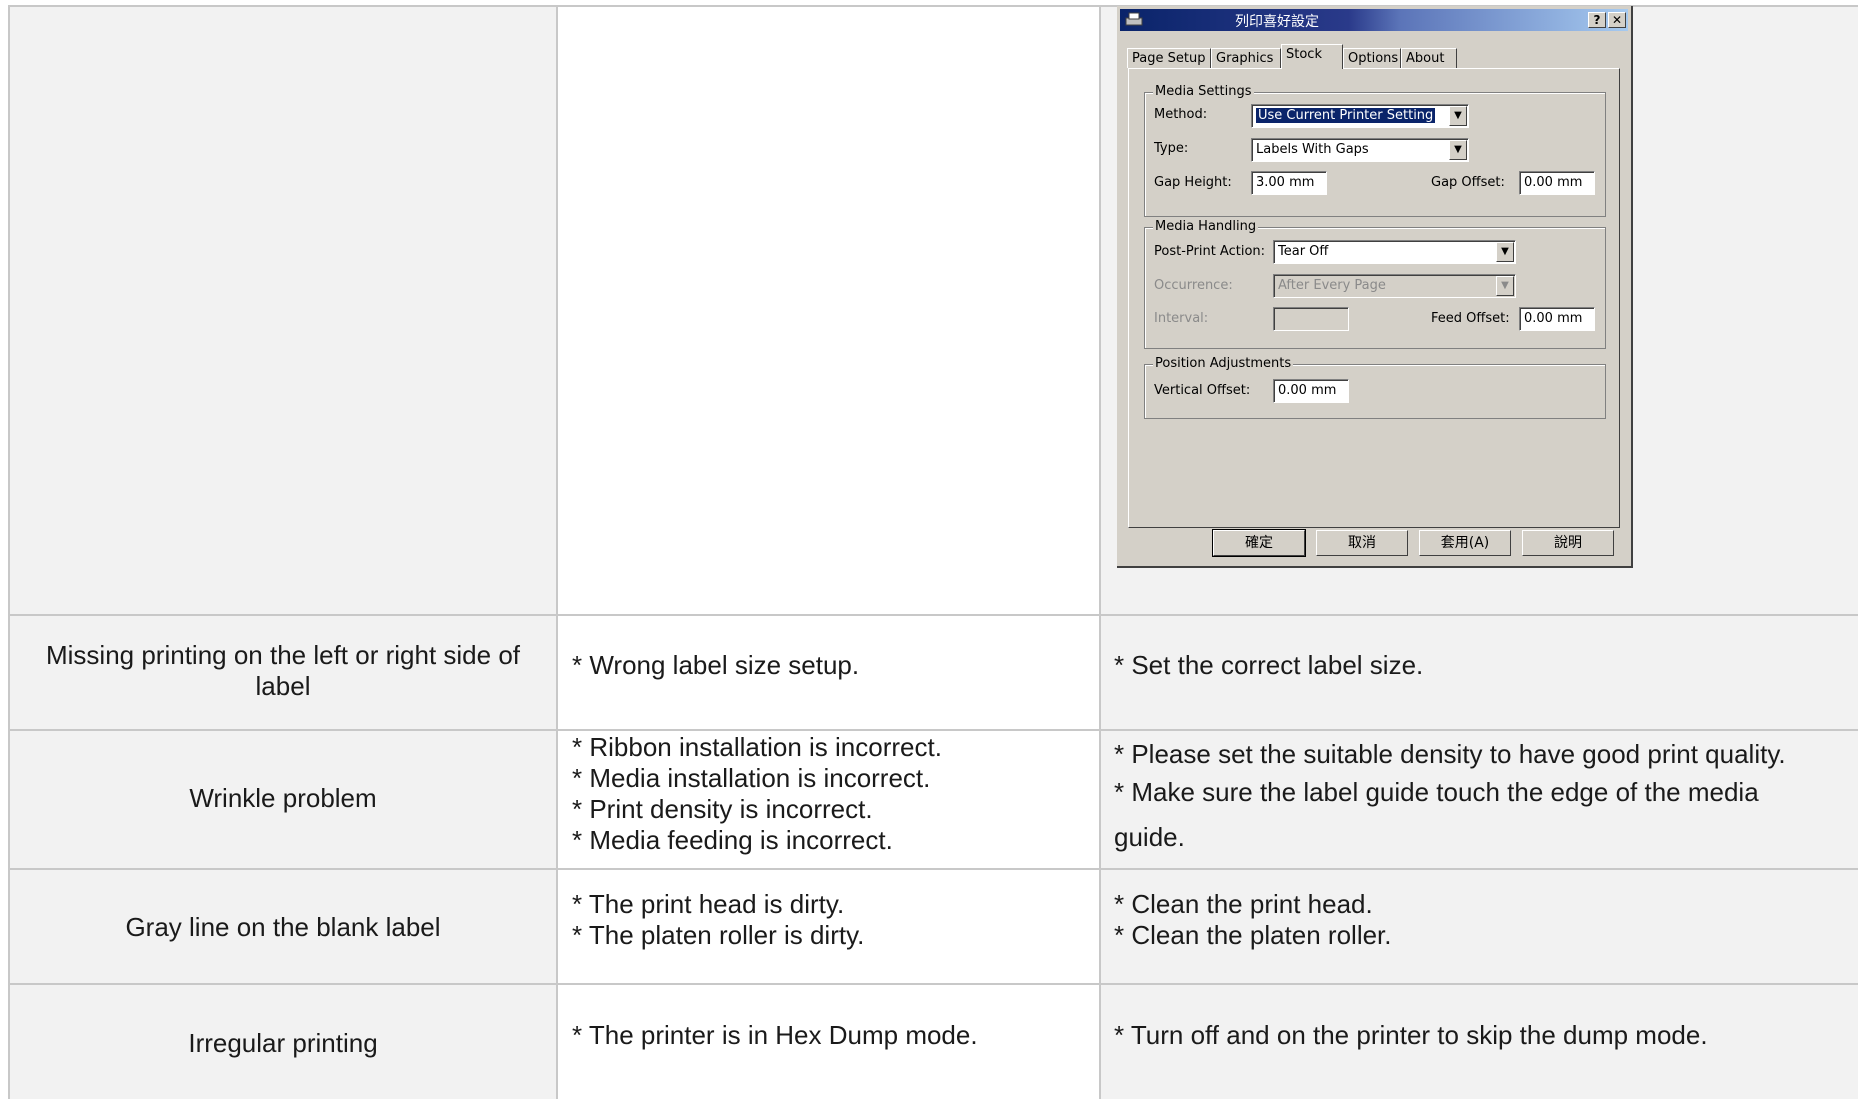  Describe the element at coordinates (1465, 543) in the screenshot. I see `apply-button: 套用(A)` at that location.